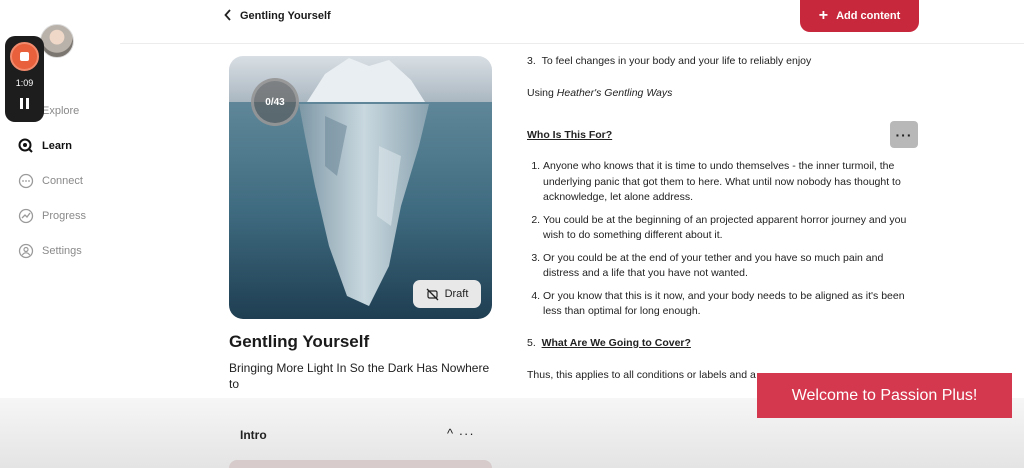 This screenshot has width=1024, height=468. Describe the element at coordinates (884, 395) in the screenshot. I see `welcome-banner: Welcome to Passion Plus!` at that location.